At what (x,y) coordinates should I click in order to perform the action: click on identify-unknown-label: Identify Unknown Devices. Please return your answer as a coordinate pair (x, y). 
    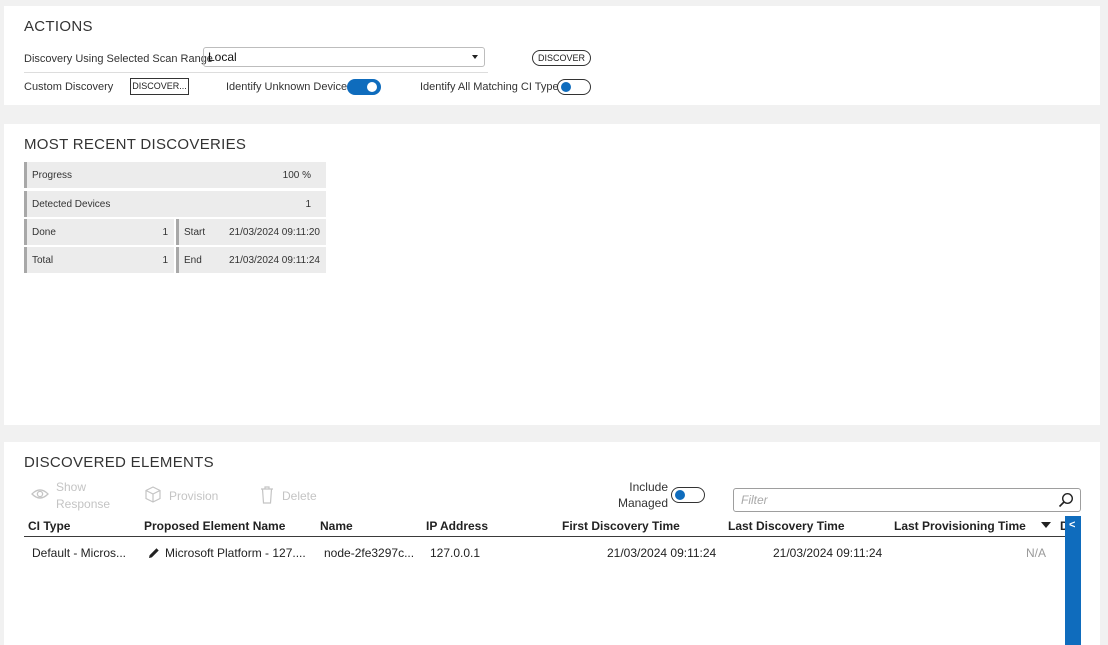
    Looking at the image, I should click on (289, 87).